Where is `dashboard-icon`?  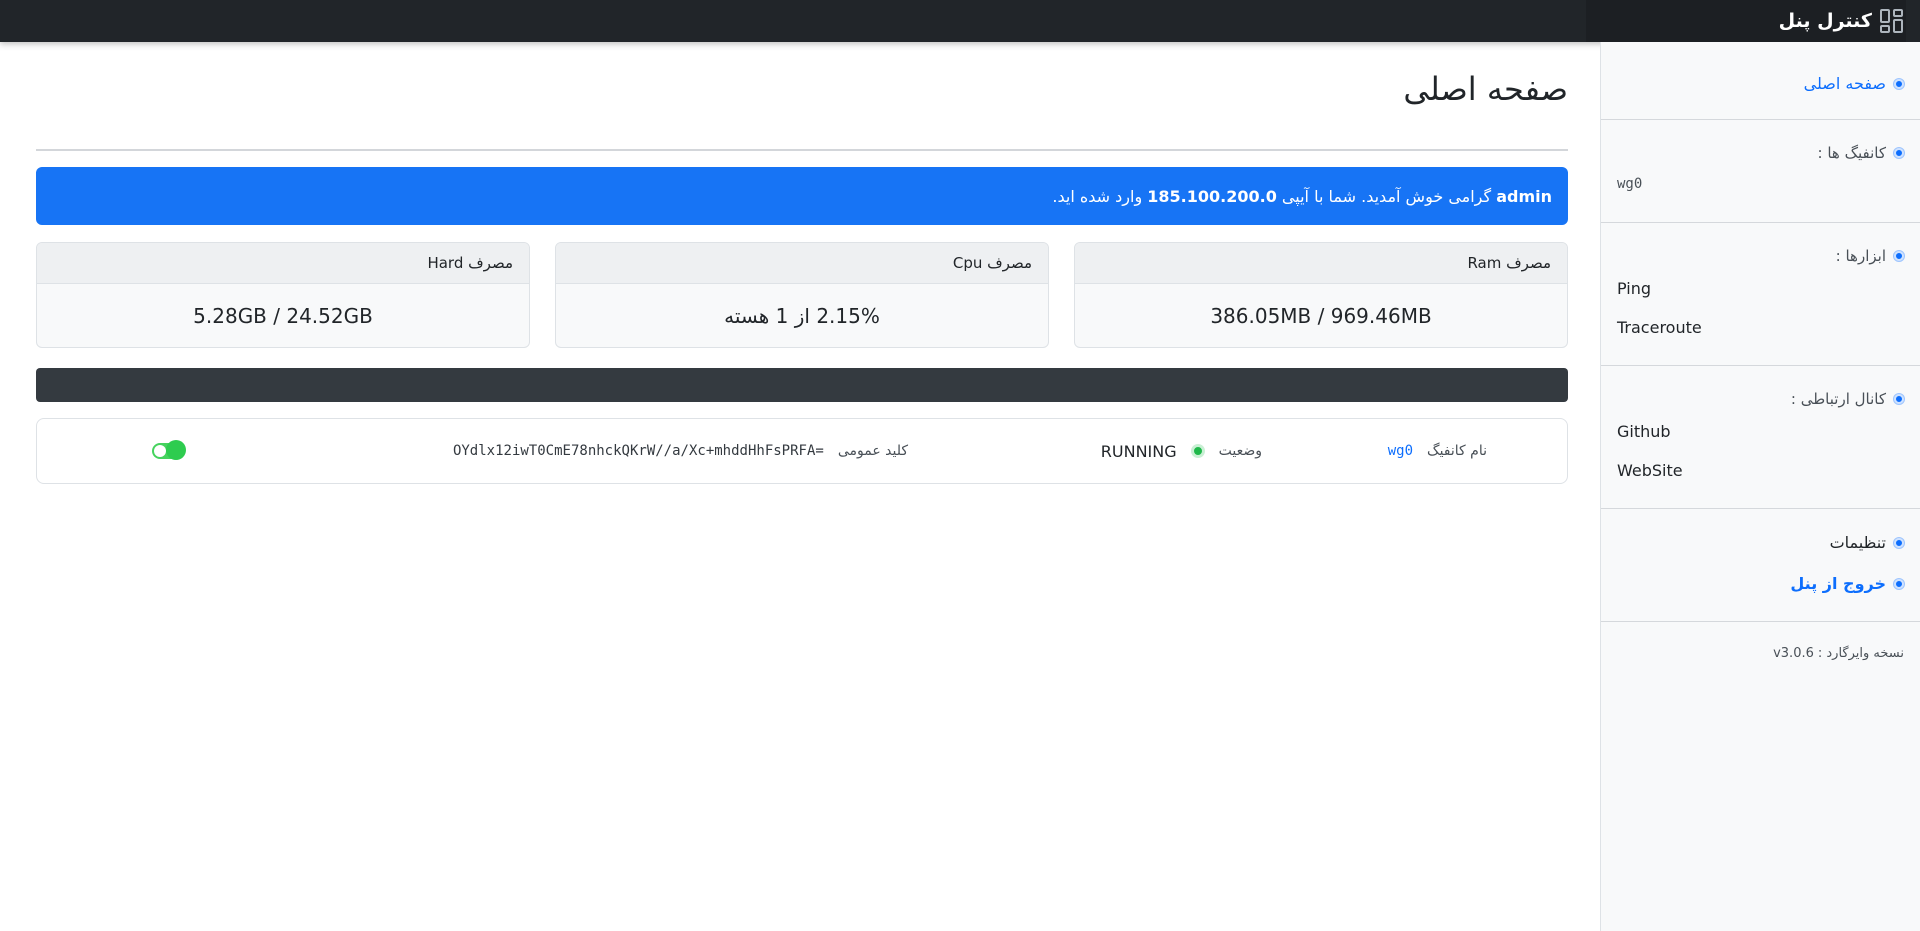 dashboard-icon is located at coordinates (1892, 21).